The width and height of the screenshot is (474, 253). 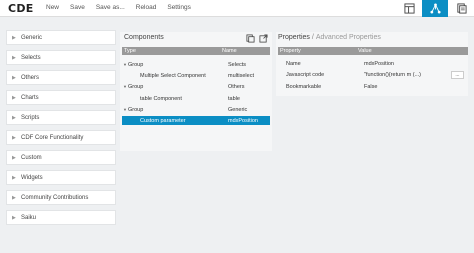 I want to click on properties-table-header: Property Value, so click(x=373, y=51).